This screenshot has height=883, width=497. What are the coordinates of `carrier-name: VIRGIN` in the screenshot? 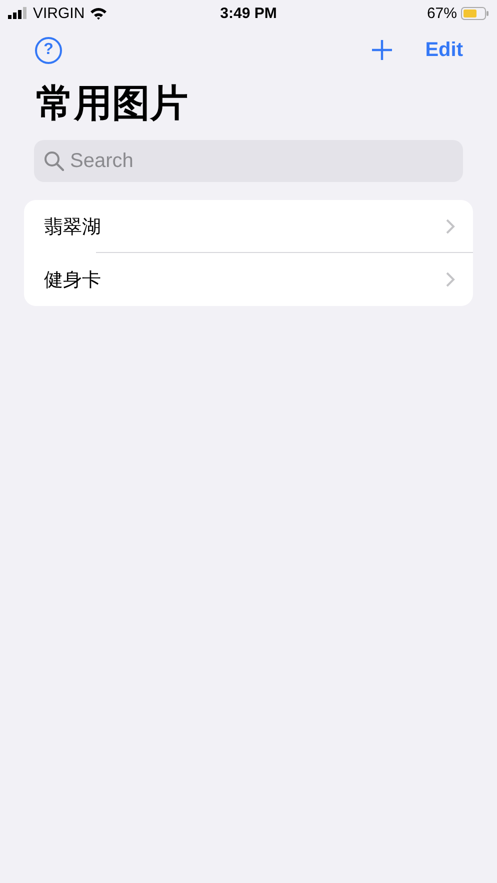 It's located at (59, 13).